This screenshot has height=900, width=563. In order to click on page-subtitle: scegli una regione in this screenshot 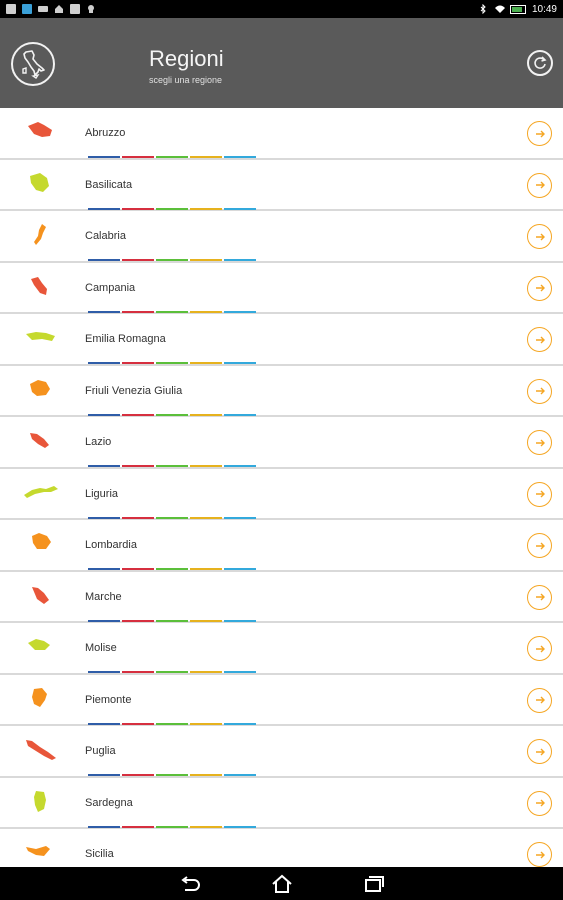, I will do `click(186, 80)`.